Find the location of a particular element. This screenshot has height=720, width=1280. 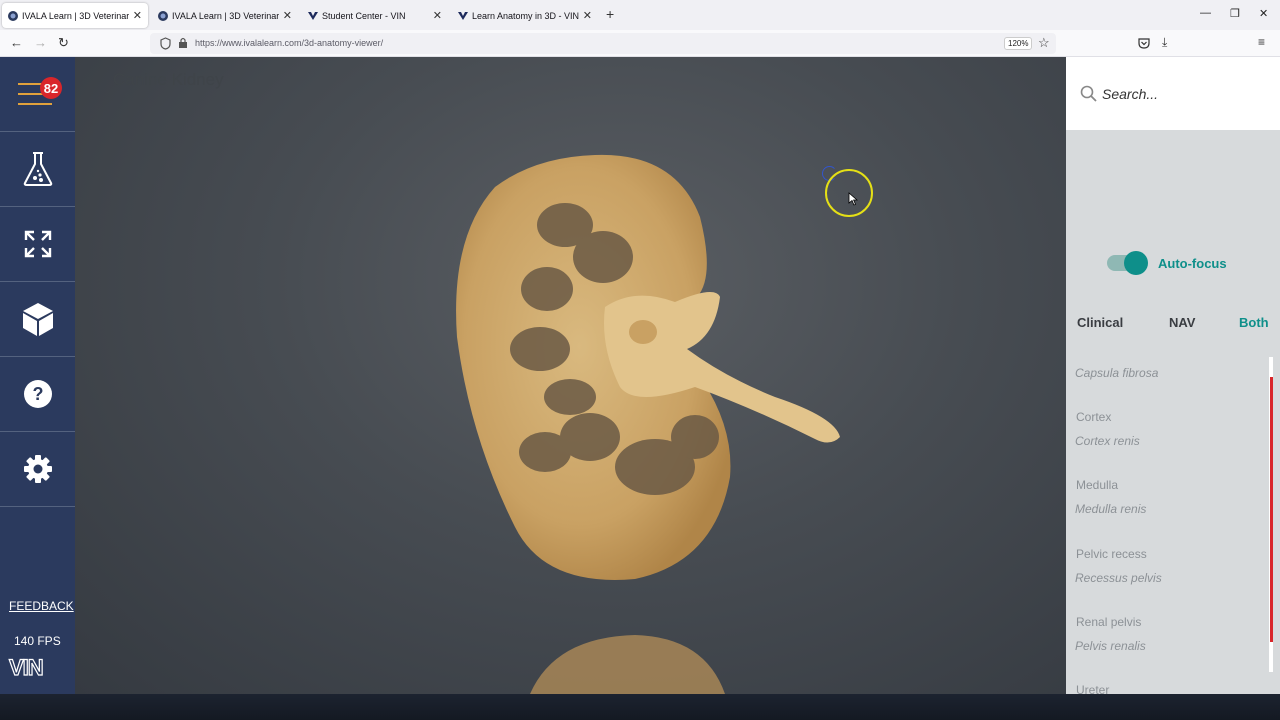

tab-nav: NAV is located at coordinates (1182, 322).